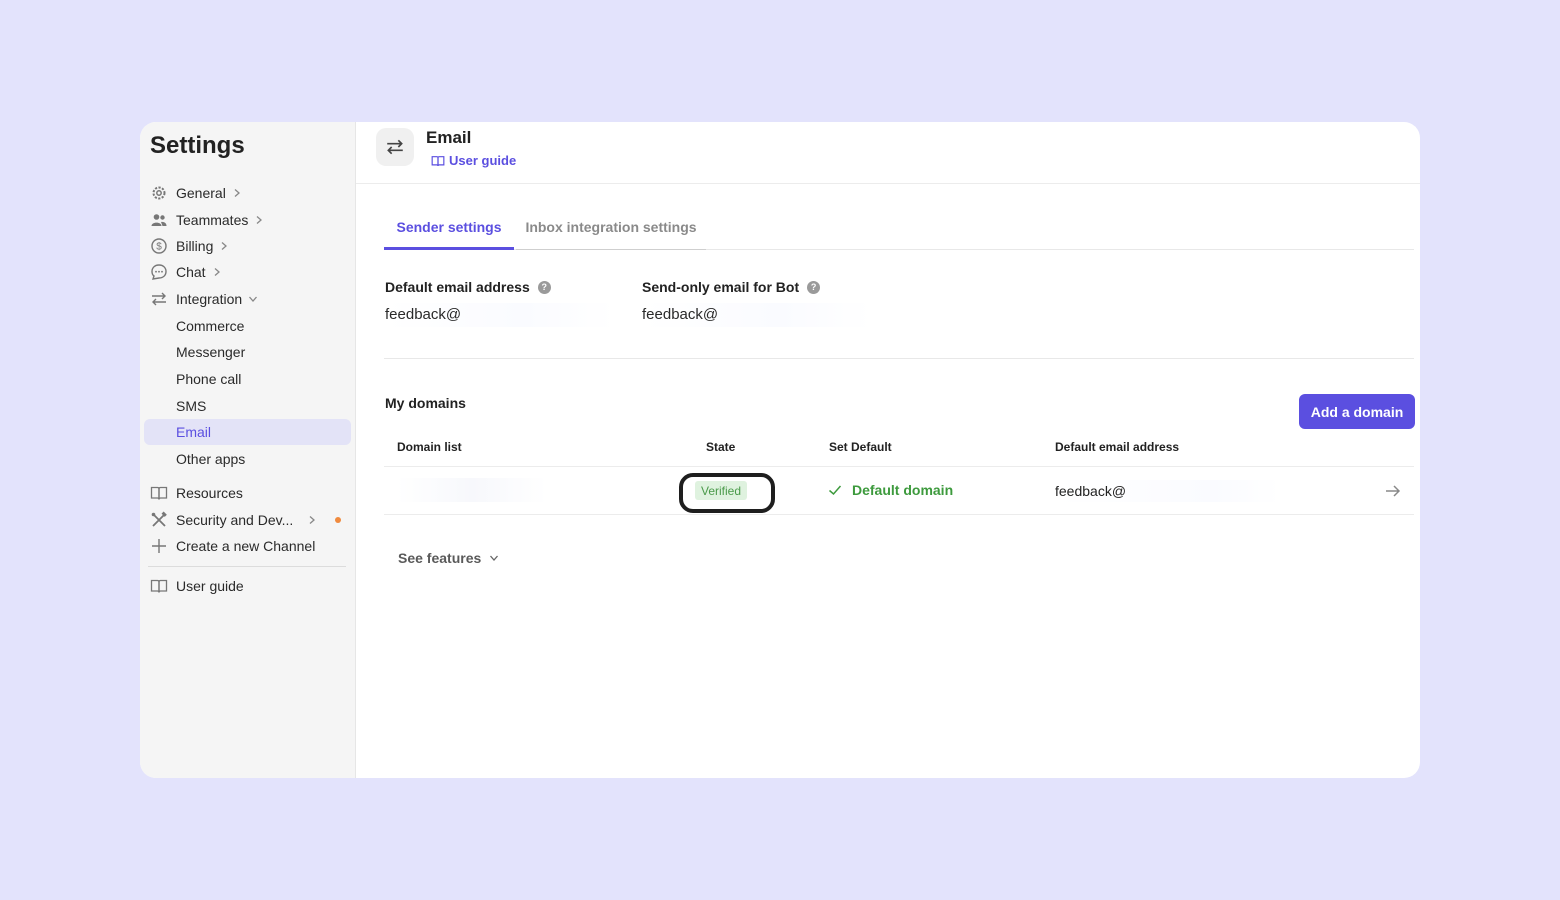  I want to click on send-only-email-label: Send-only email for Bot ?, so click(731, 287).